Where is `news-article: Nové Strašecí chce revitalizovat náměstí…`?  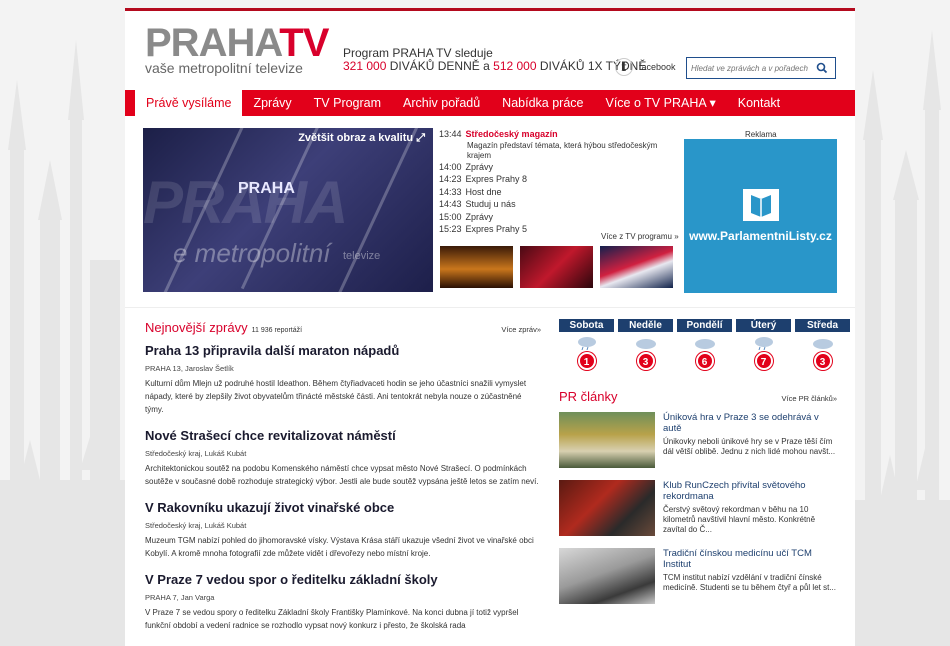
news-article: Nové Strašecí chce revitalizovat náměstí… is located at coordinates (343, 458).